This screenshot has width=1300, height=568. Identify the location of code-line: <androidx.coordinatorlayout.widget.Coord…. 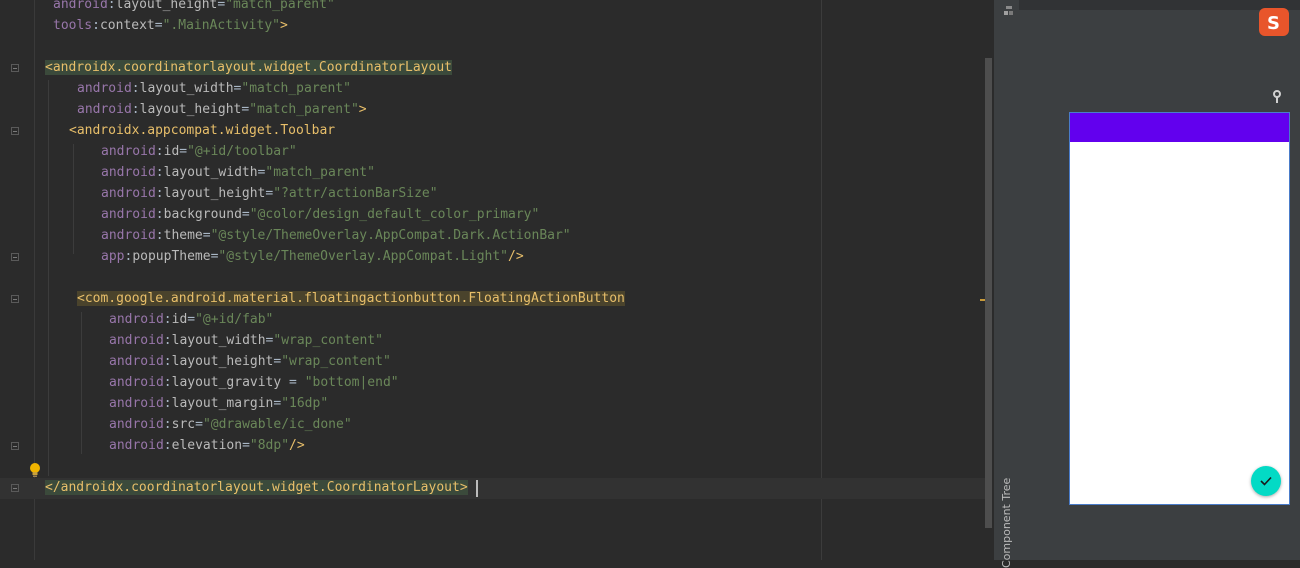
(248, 67).